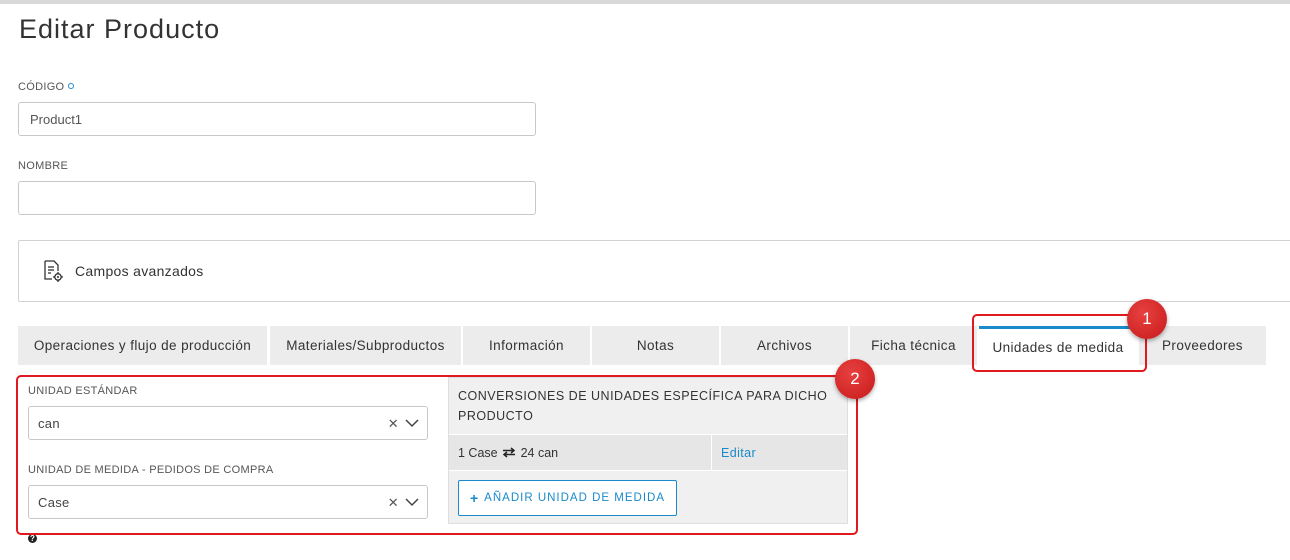  What do you see at coordinates (142, 345) in the screenshot?
I see `tab-operations: Operaciones y flujo de producción` at bounding box center [142, 345].